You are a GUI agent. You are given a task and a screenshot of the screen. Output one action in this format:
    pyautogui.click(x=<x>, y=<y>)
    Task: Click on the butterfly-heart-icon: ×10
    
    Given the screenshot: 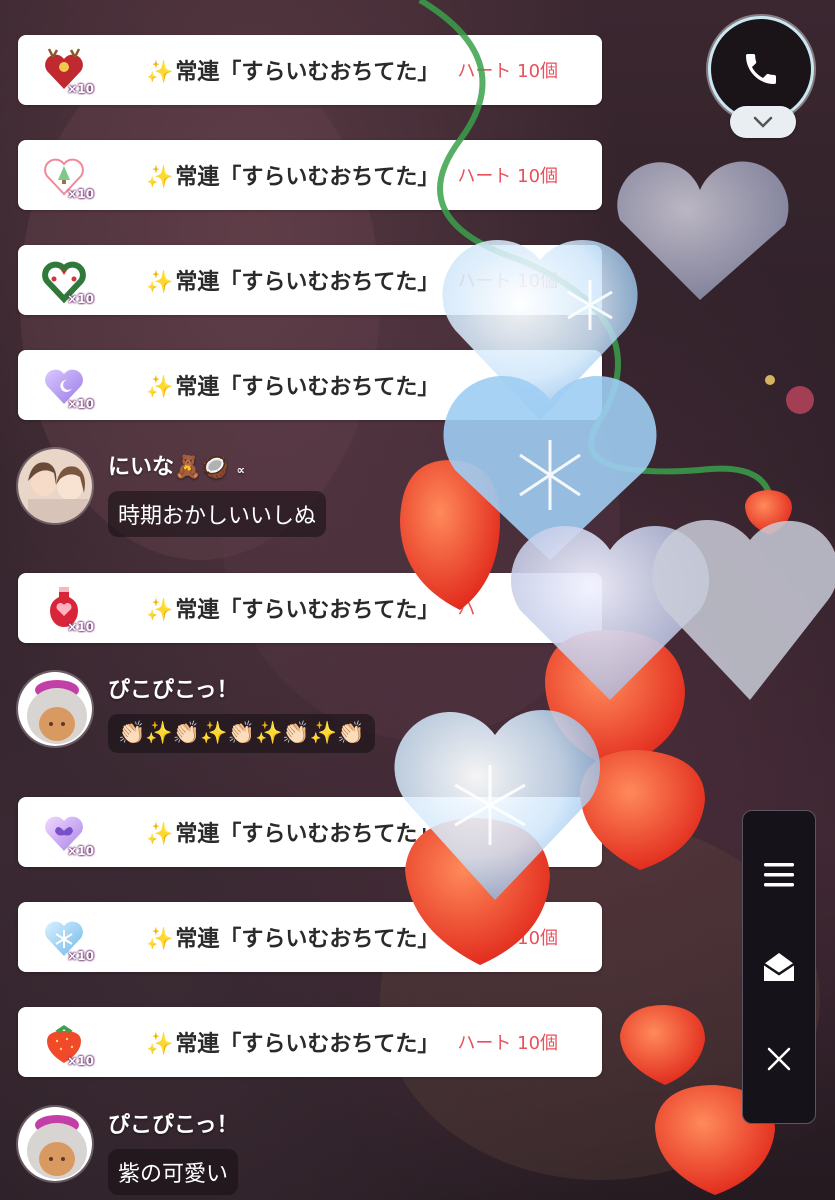 What is the action you would take?
    pyautogui.click(x=66, y=832)
    